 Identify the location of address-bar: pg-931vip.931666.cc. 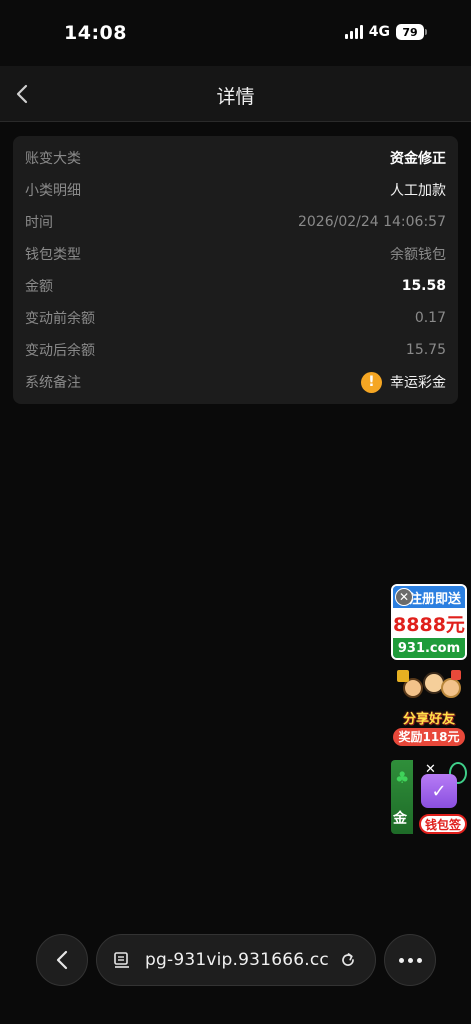
(236, 960).